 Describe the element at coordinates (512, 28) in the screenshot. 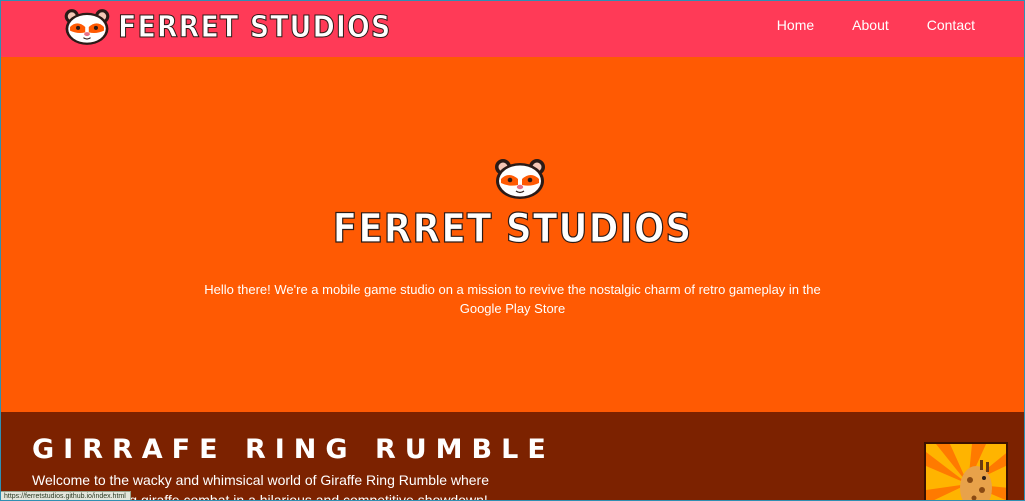

I see `site-header: FERRET STUDIOS Home About Contact` at that location.